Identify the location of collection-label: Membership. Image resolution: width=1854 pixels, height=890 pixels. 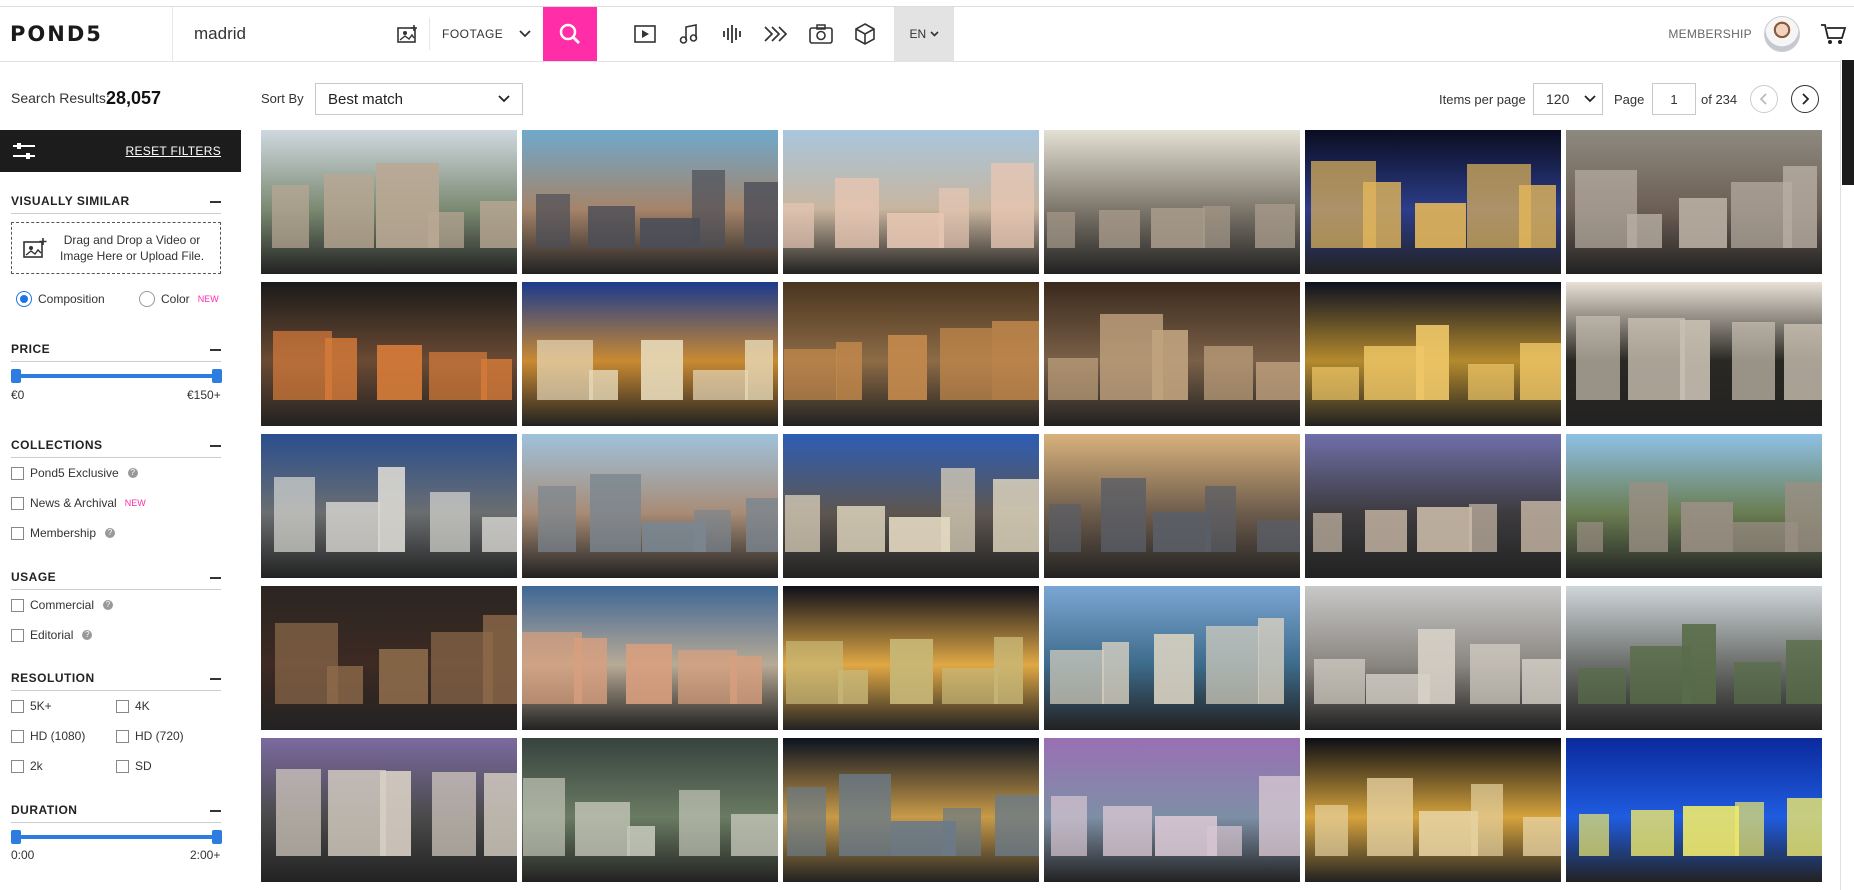
(63, 533).